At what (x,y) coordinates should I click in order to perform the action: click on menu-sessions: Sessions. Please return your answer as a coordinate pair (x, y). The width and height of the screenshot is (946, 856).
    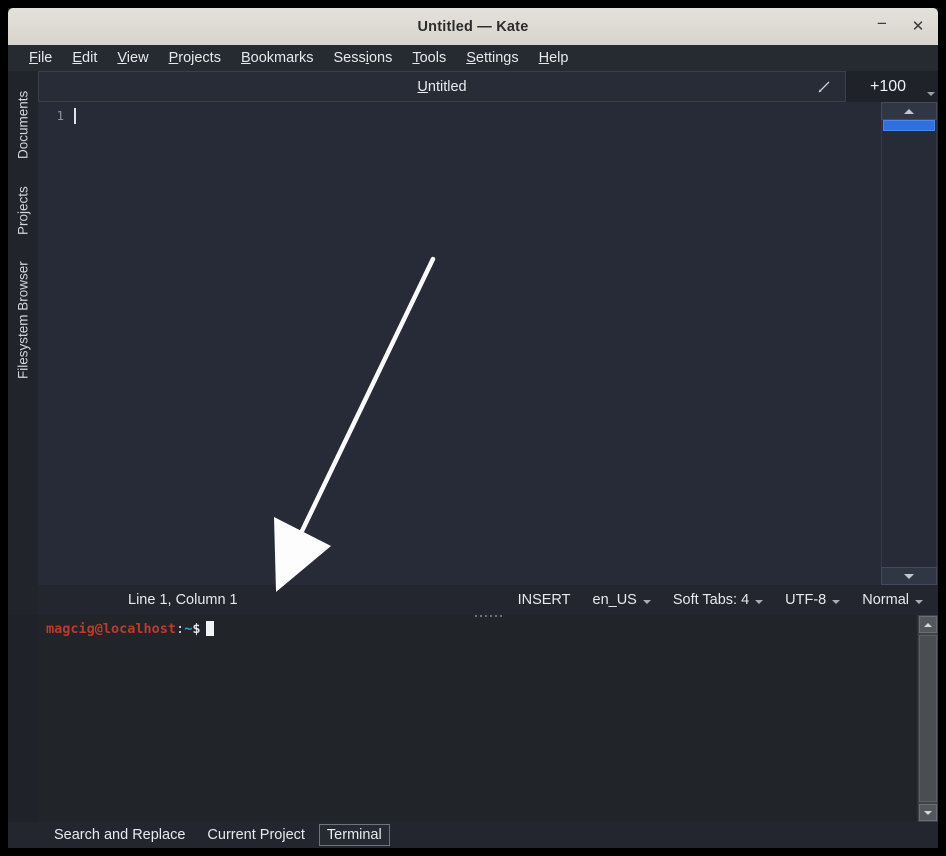
    Looking at the image, I should click on (362, 58).